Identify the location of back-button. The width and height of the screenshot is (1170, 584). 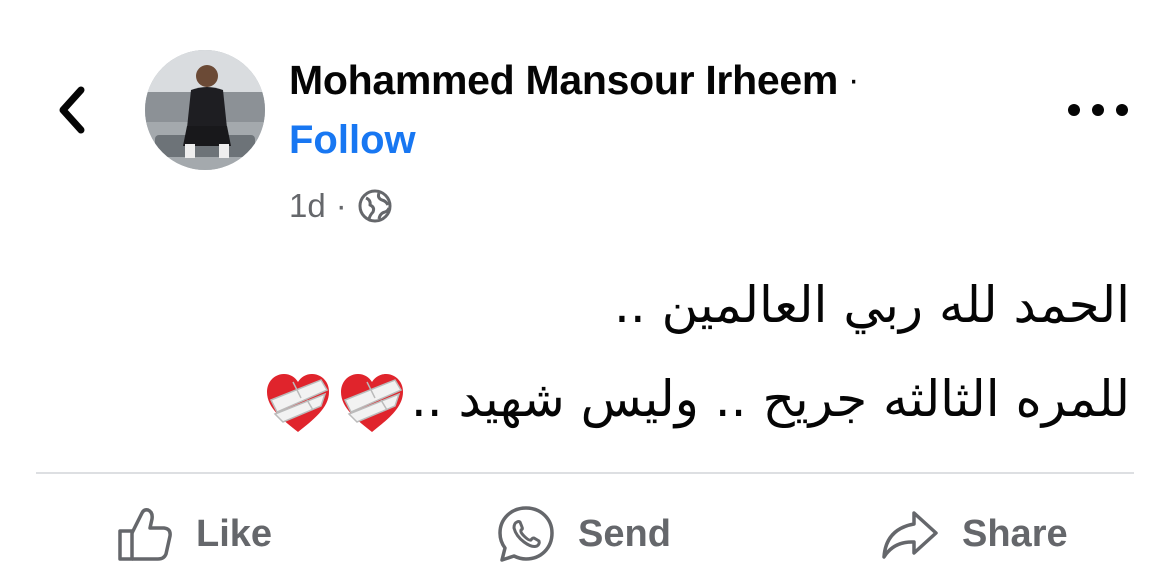
(72, 110).